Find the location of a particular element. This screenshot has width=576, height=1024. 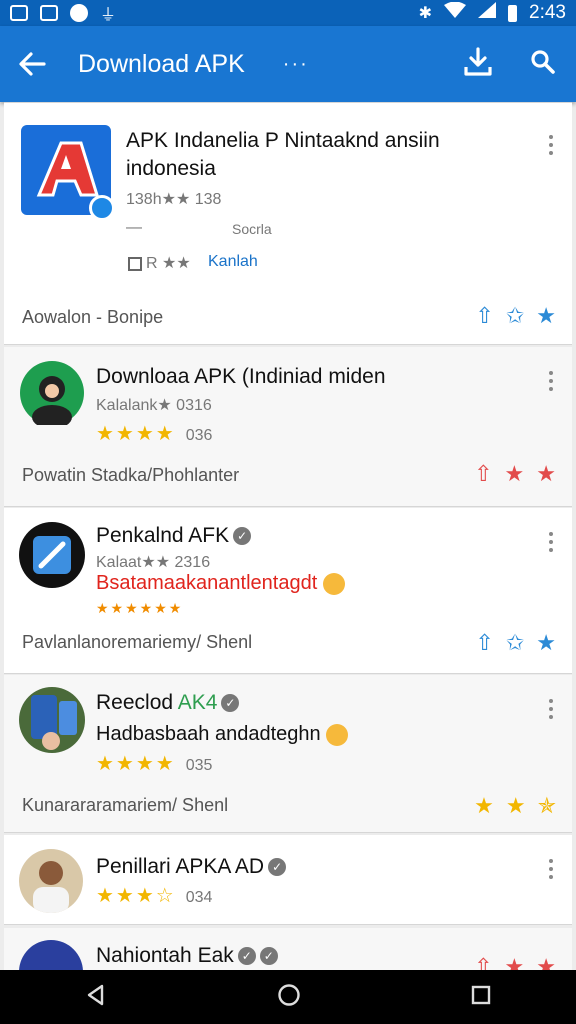

signal-icon is located at coordinates (487, 13).